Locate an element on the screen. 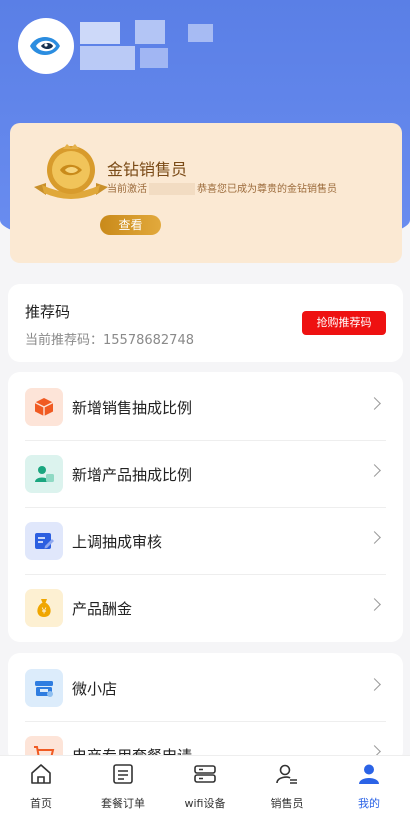 The width and height of the screenshot is (410, 815). tab-label: 首页 is located at coordinates (41, 803).